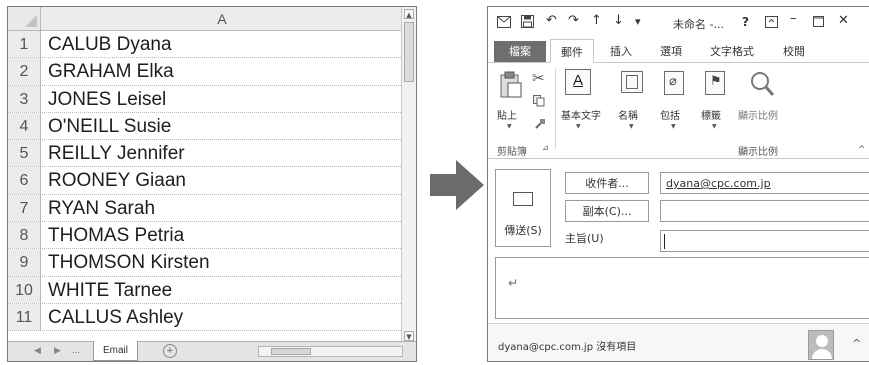  What do you see at coordinates (764, 183) in the screenshot?
I see `to-field: dyana@cpc.com.jp` at bounding box center [764, 183].